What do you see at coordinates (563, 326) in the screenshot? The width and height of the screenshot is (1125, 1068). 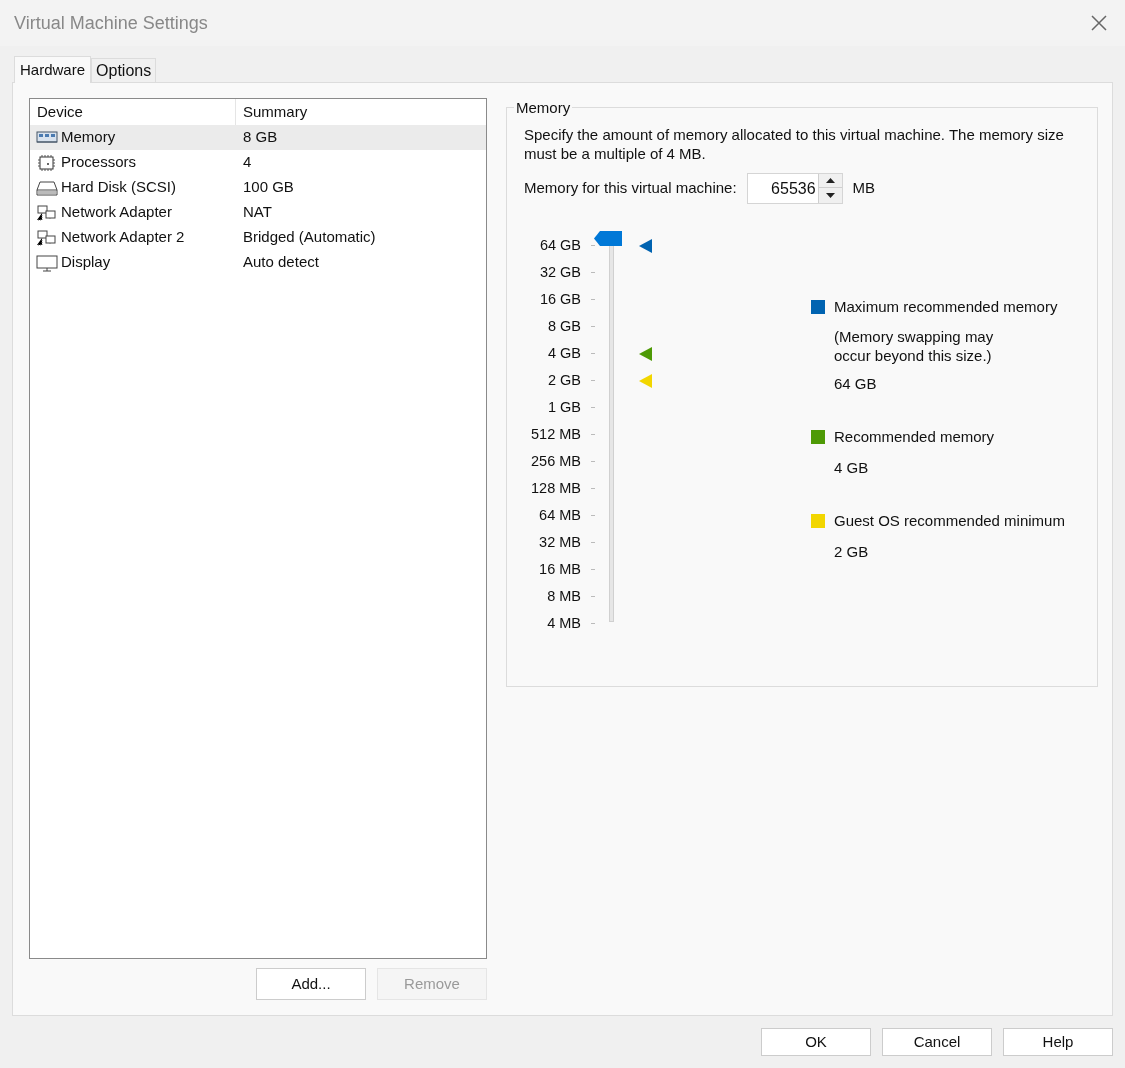 I see `tick-label: 8 GB` at bounding box center [563, 326].